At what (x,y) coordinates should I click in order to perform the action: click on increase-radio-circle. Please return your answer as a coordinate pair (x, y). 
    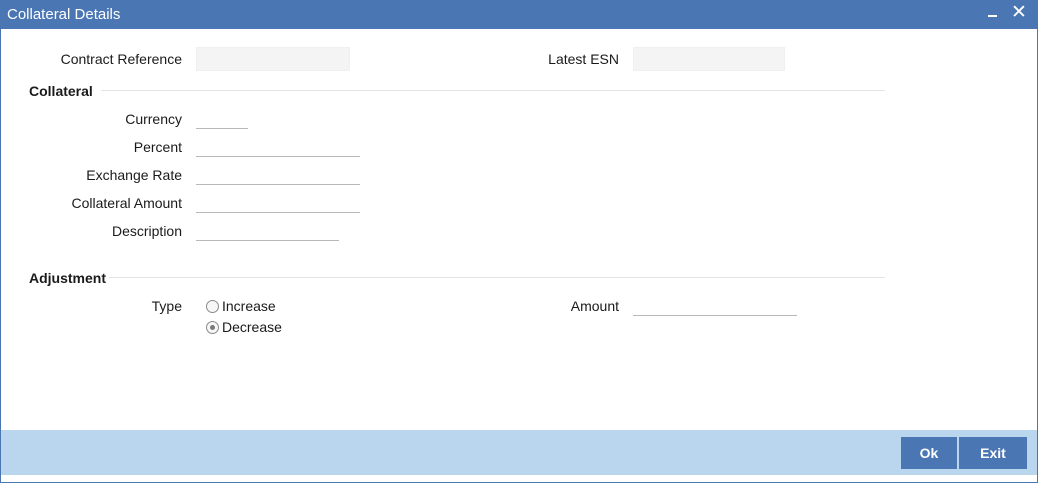
    Looking at the image, I should click on (212, 306).